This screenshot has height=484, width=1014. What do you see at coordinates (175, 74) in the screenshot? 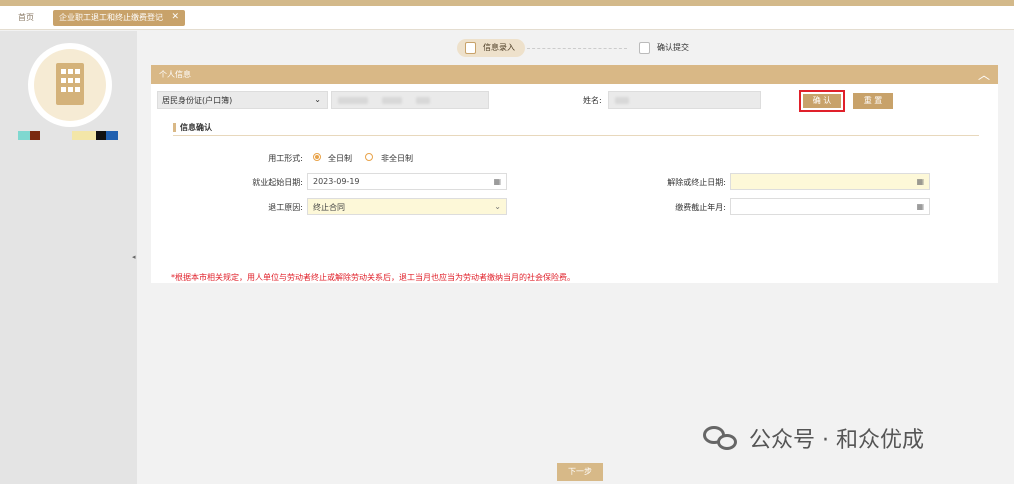
I see `panel-title: 个人信息` at bounding box center [175, 74].